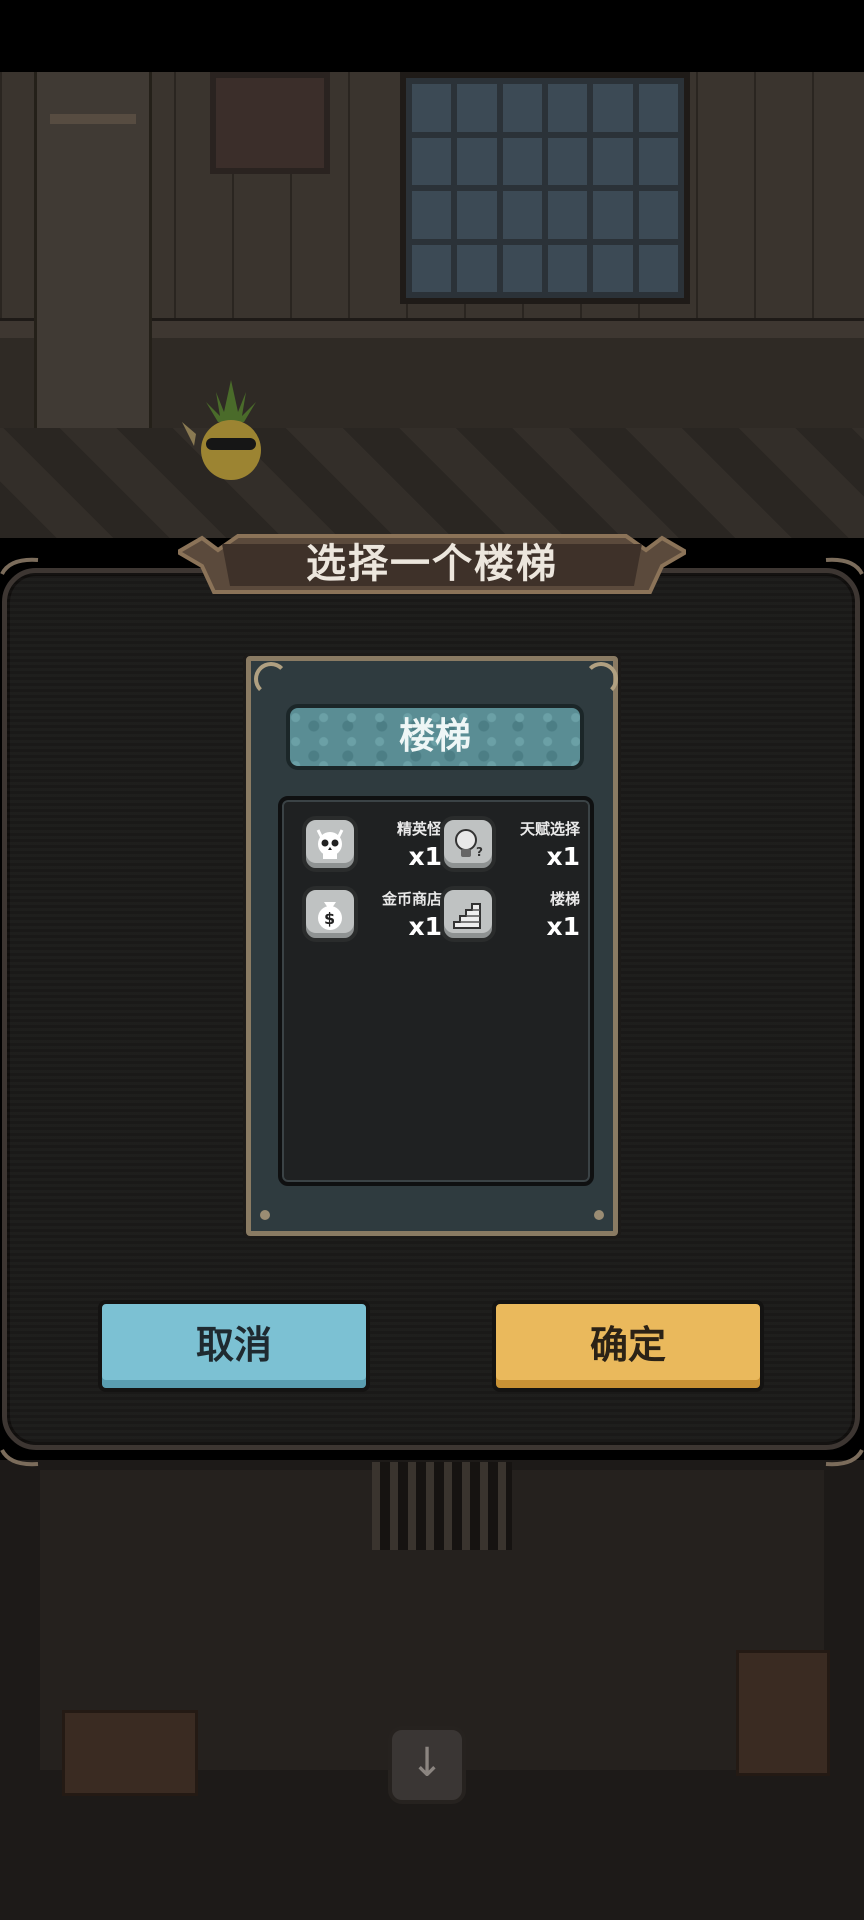 The width and height of the screenshot is (864, 1920). I want to click on dialog-title: 选择一个楼梯, so click(432, 564).